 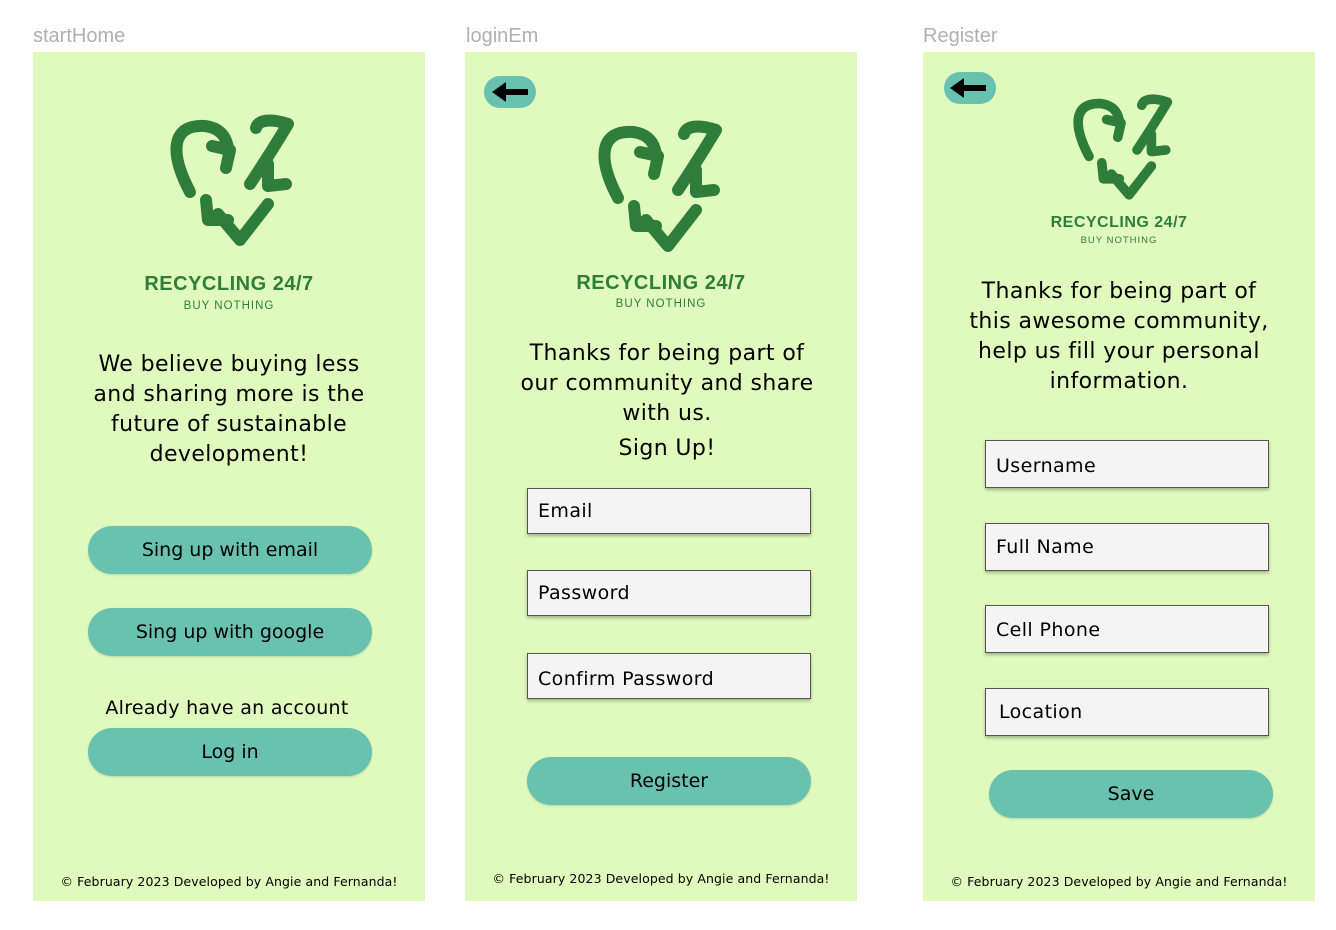 I want to click on username-field: Username, so click(x=1127, y=464).